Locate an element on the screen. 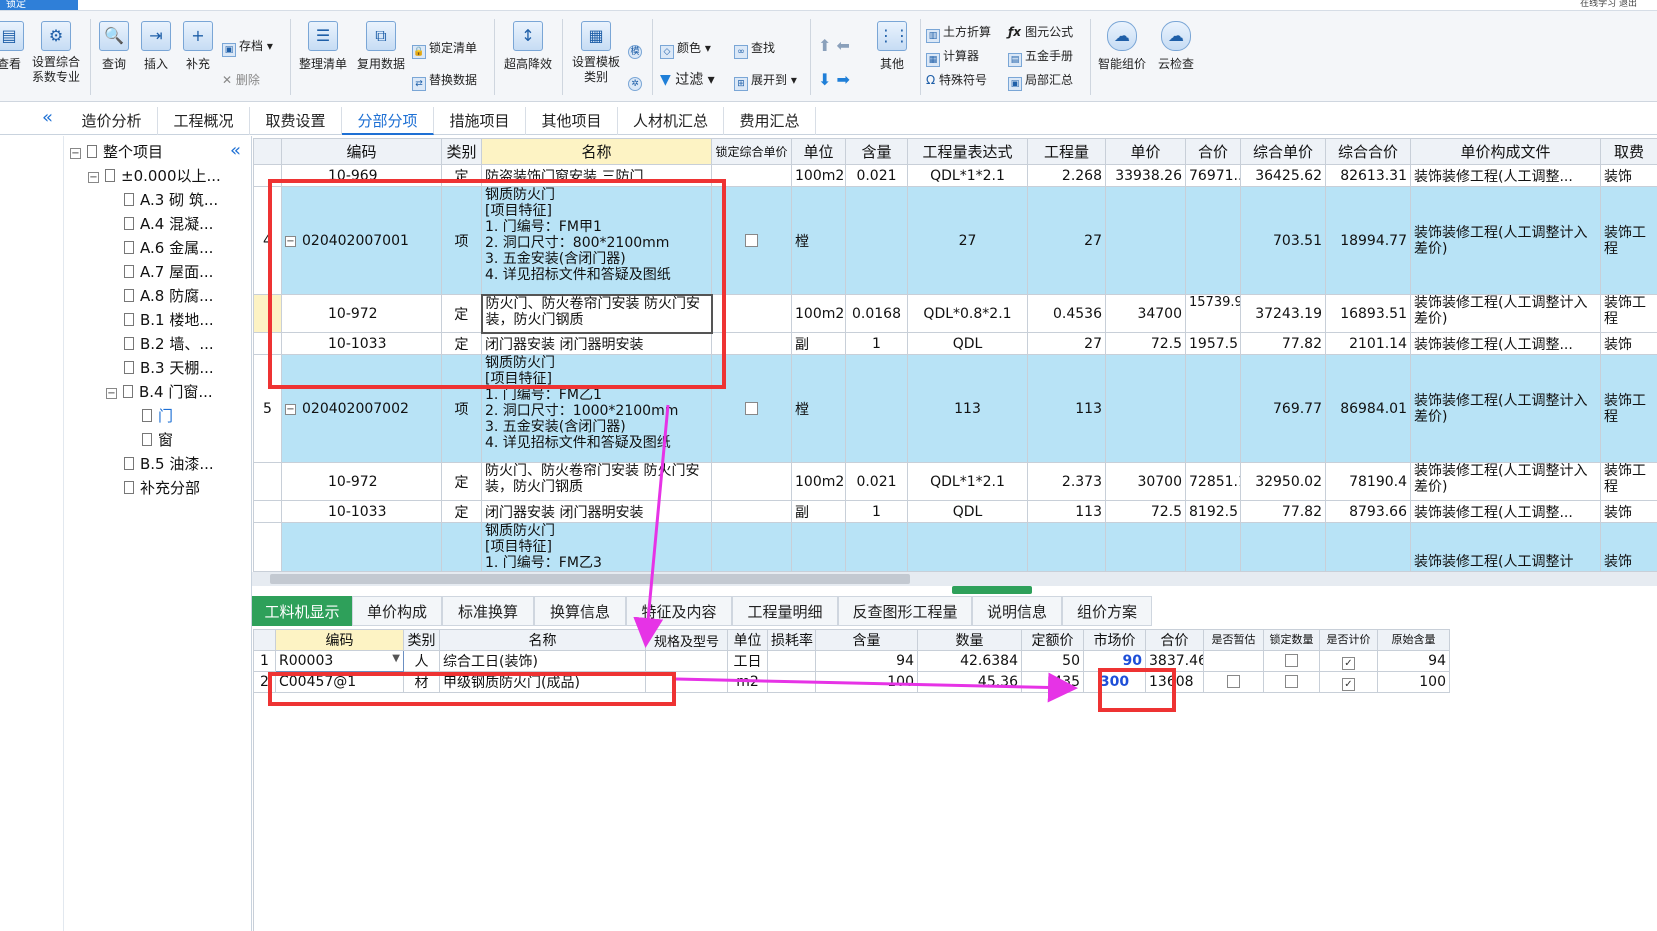 This screenshot has height=931, width=1657. annotation-arrows is located at coordinates (855, 553).